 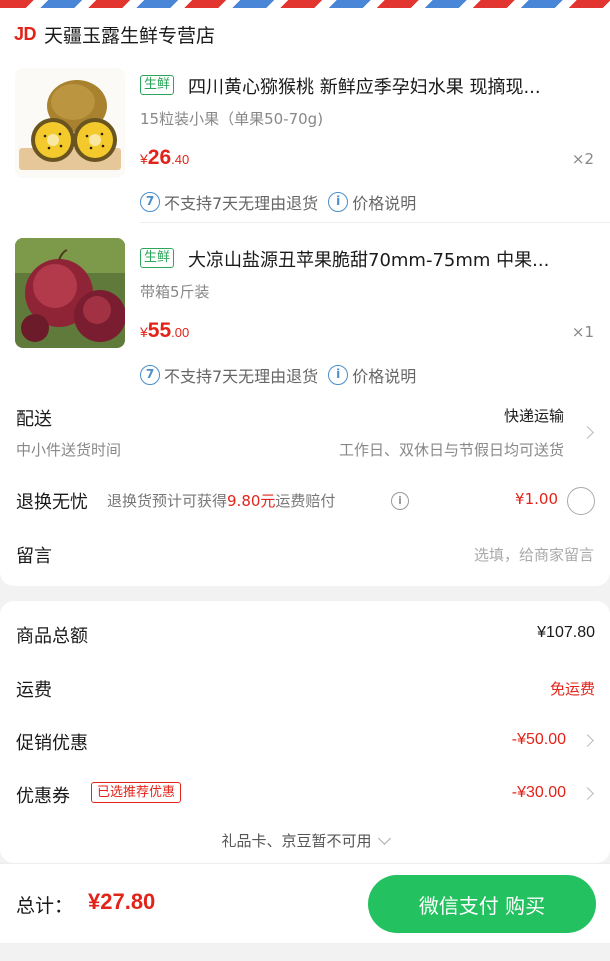 What do you see at coordinates (43, 796) in the screenshot?
I see `coupon-label: 优惠券` at bounding box center [43, 796].